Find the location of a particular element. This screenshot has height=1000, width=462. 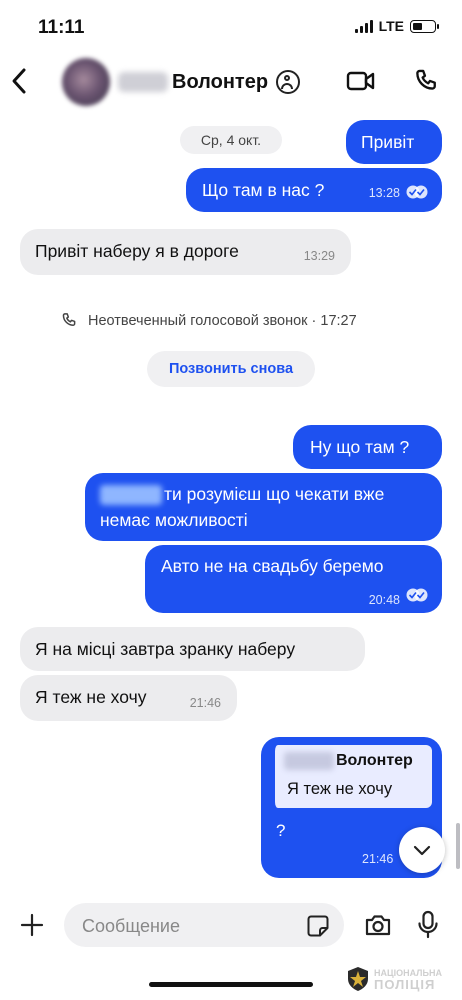

back-button is located at coordinates (23, 82).